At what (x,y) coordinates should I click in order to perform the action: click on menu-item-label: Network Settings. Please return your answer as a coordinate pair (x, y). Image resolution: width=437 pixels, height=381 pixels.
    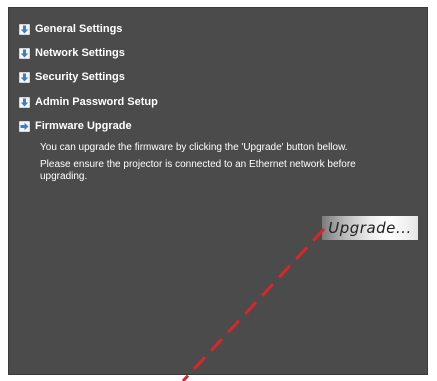
    Looking at the image, I should click on (80, 53).